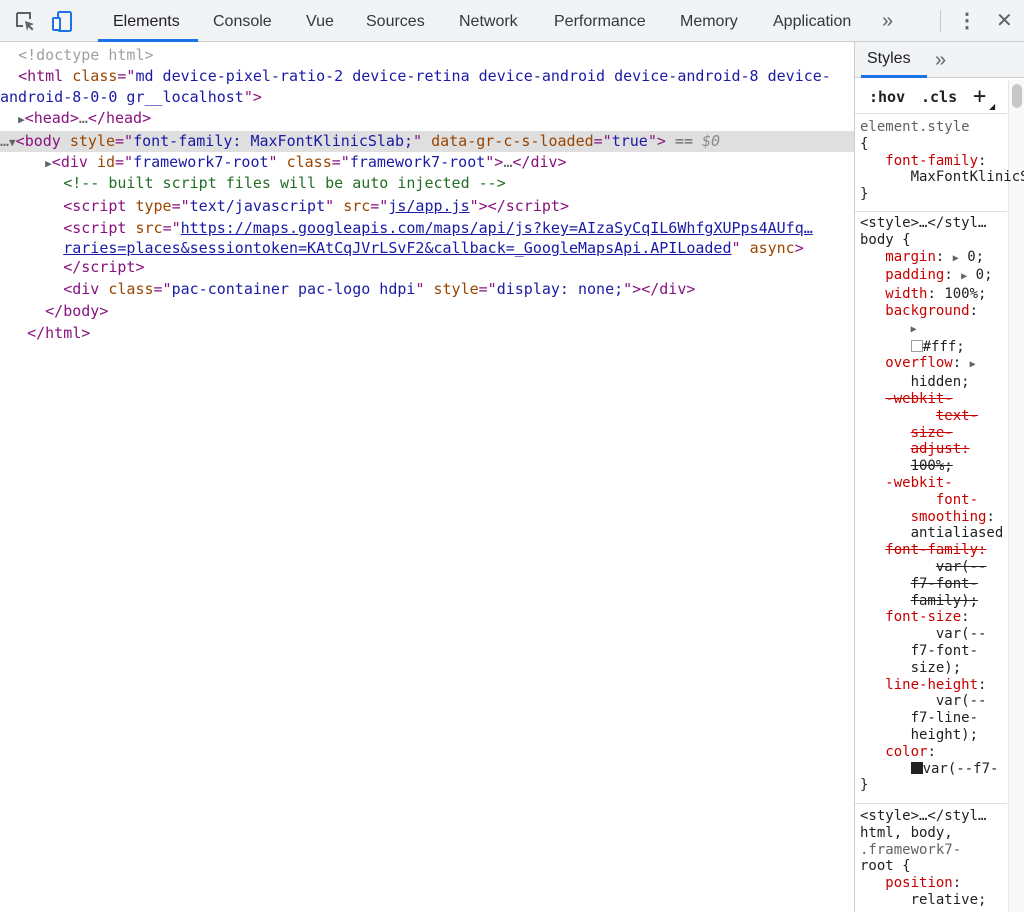  I want to click on property-value: #fff;, so click(944, 347).